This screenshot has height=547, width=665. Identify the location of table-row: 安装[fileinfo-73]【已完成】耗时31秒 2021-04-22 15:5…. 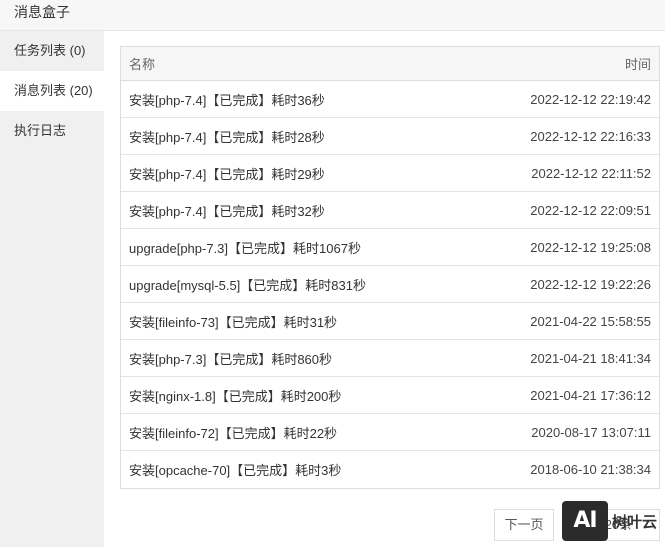
(390, 321).